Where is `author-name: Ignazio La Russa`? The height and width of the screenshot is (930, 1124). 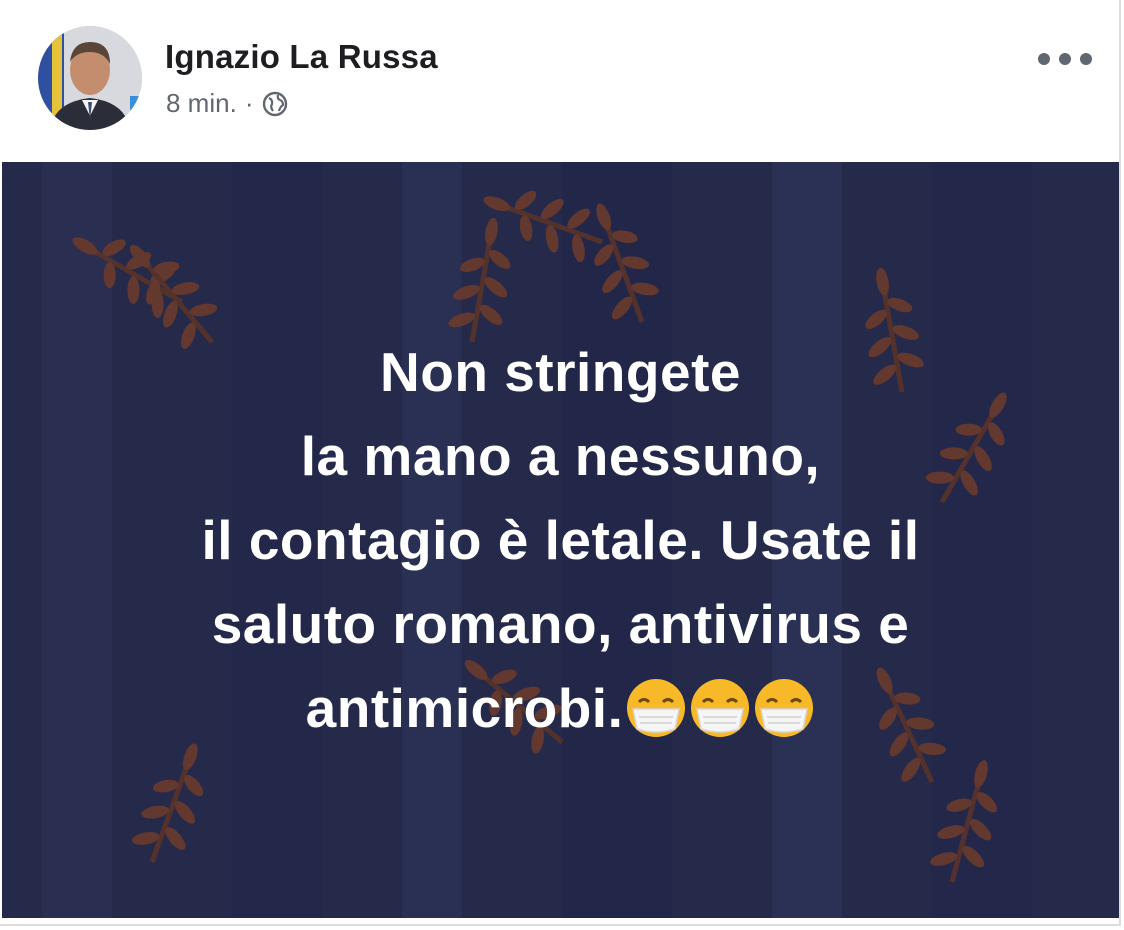 author-name: Ignazio La Russa is located at coordinates (301, 57).